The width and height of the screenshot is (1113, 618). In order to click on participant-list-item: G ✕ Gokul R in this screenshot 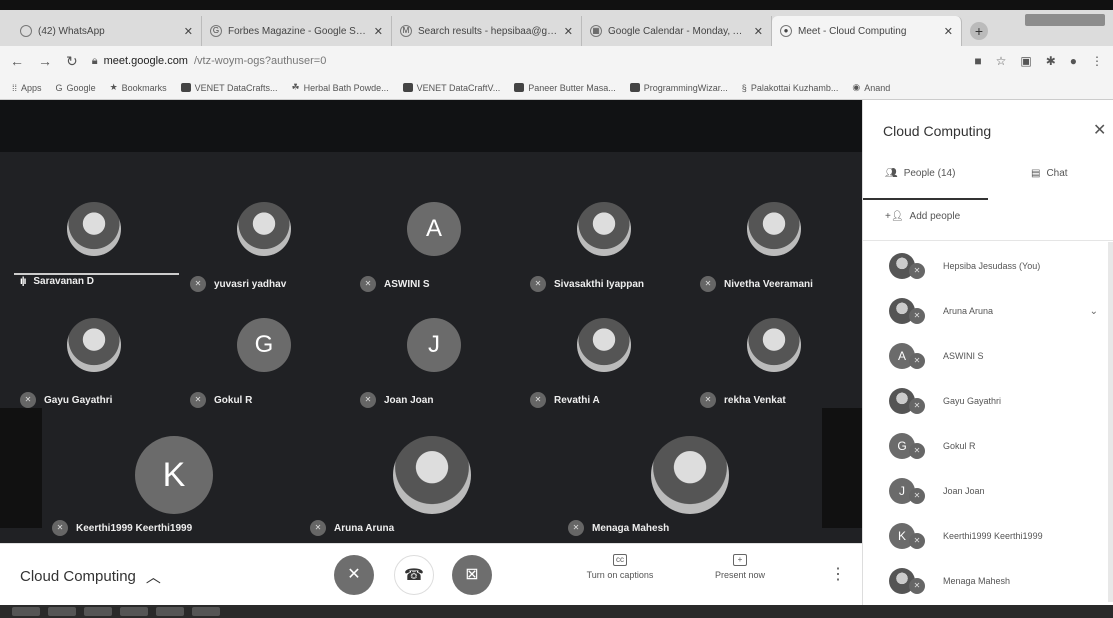, I will do `click(985, 446)`.